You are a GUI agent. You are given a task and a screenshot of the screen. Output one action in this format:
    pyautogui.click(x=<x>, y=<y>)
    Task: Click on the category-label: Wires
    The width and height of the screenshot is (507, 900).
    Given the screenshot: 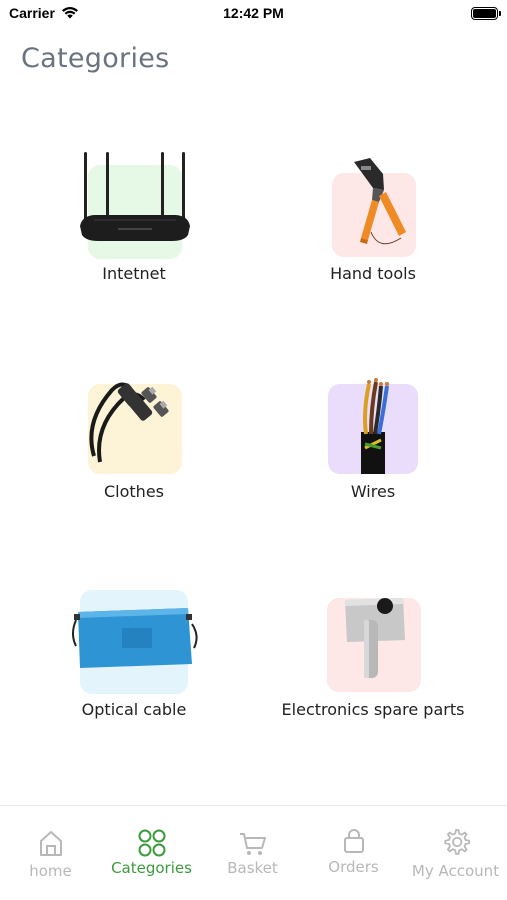 What is the action you would take?
    pyautogui.click(x=373, y=491)
    